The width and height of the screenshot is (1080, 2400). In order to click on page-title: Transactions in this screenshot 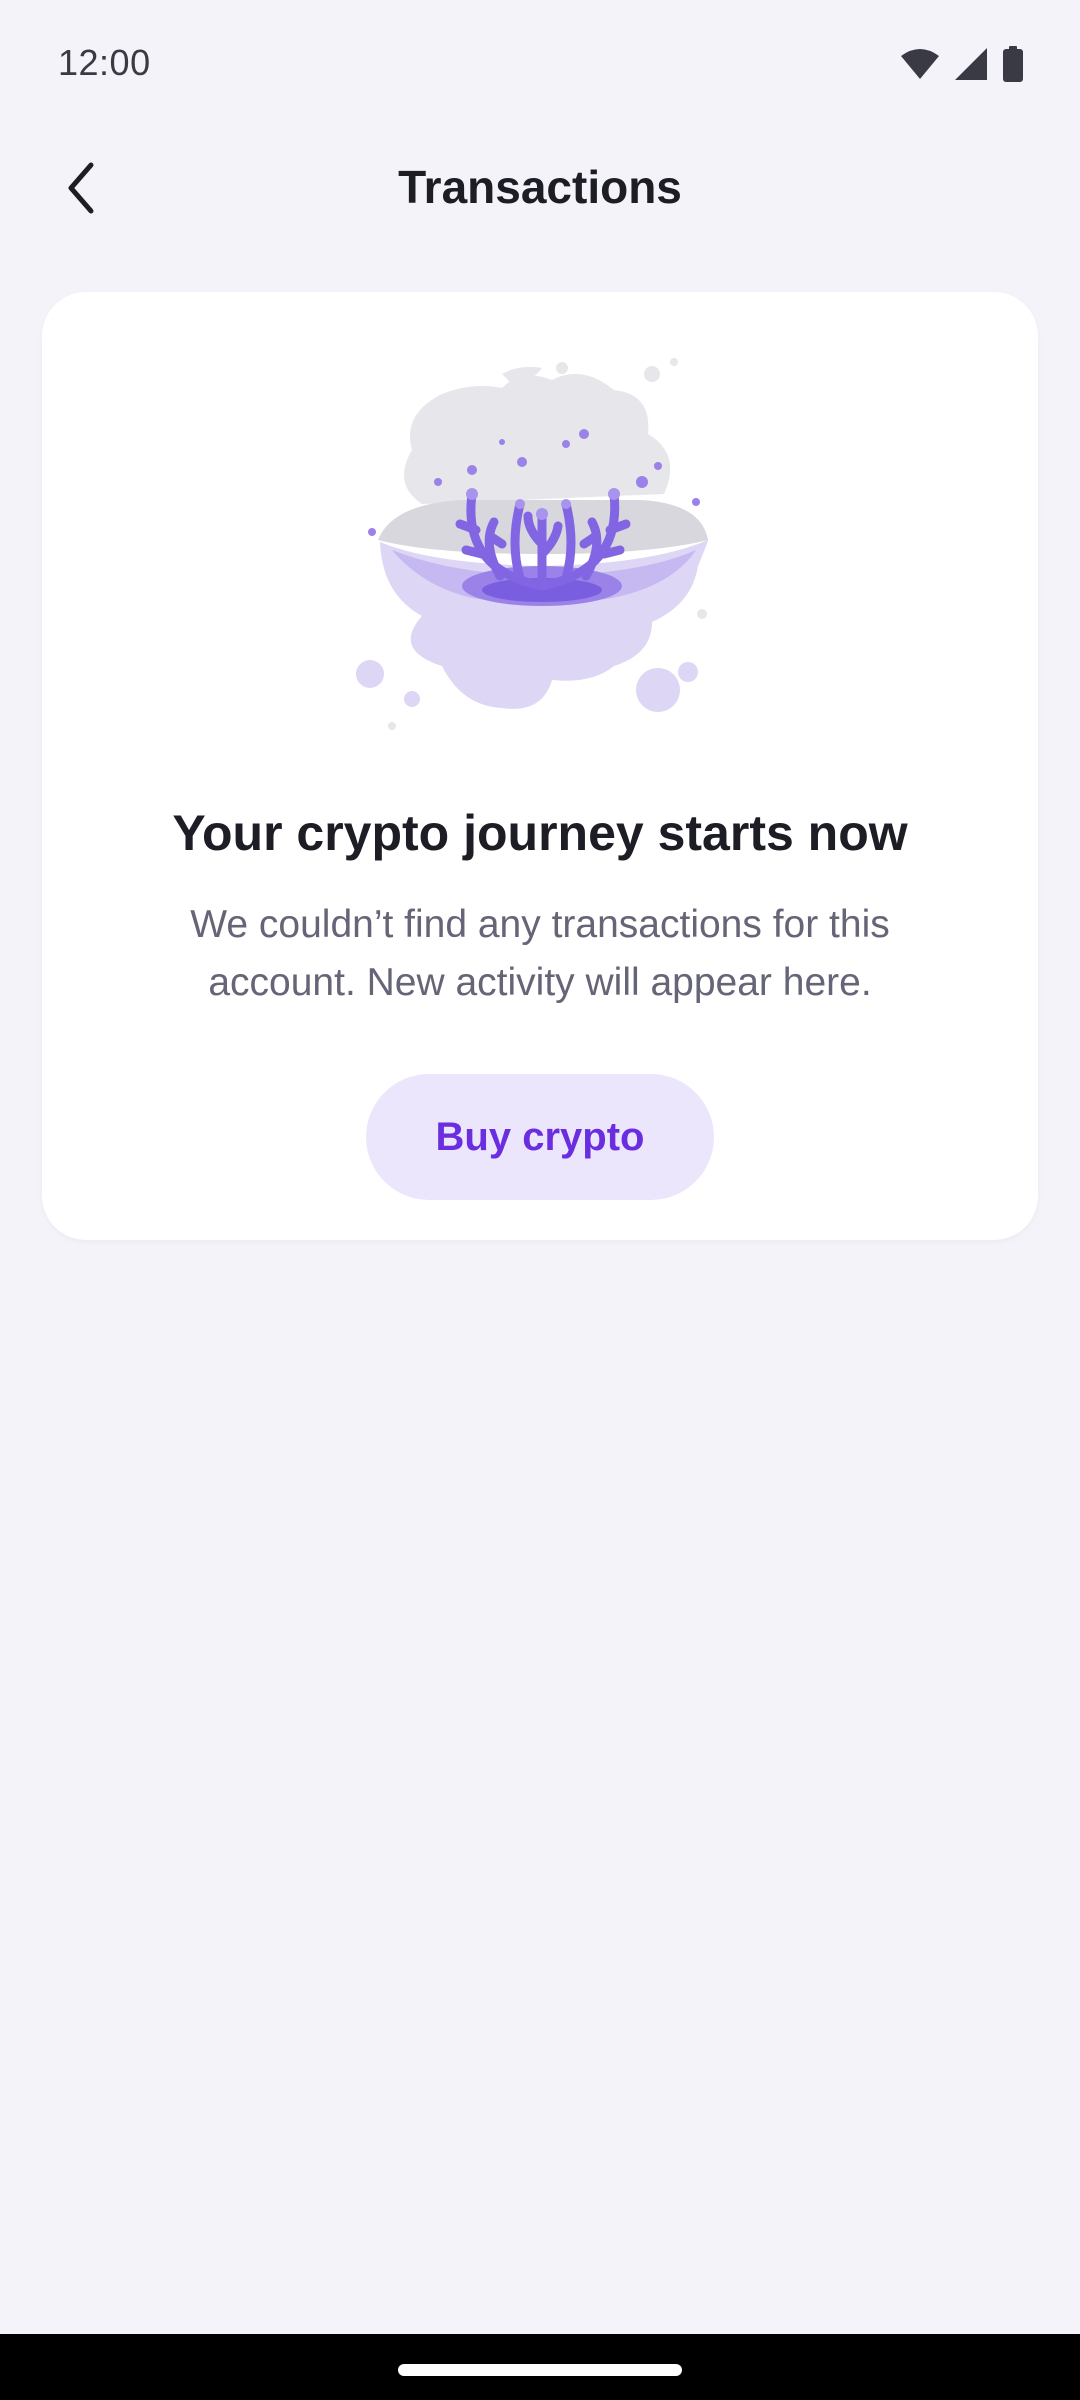, I will do `click(540, 187)`.